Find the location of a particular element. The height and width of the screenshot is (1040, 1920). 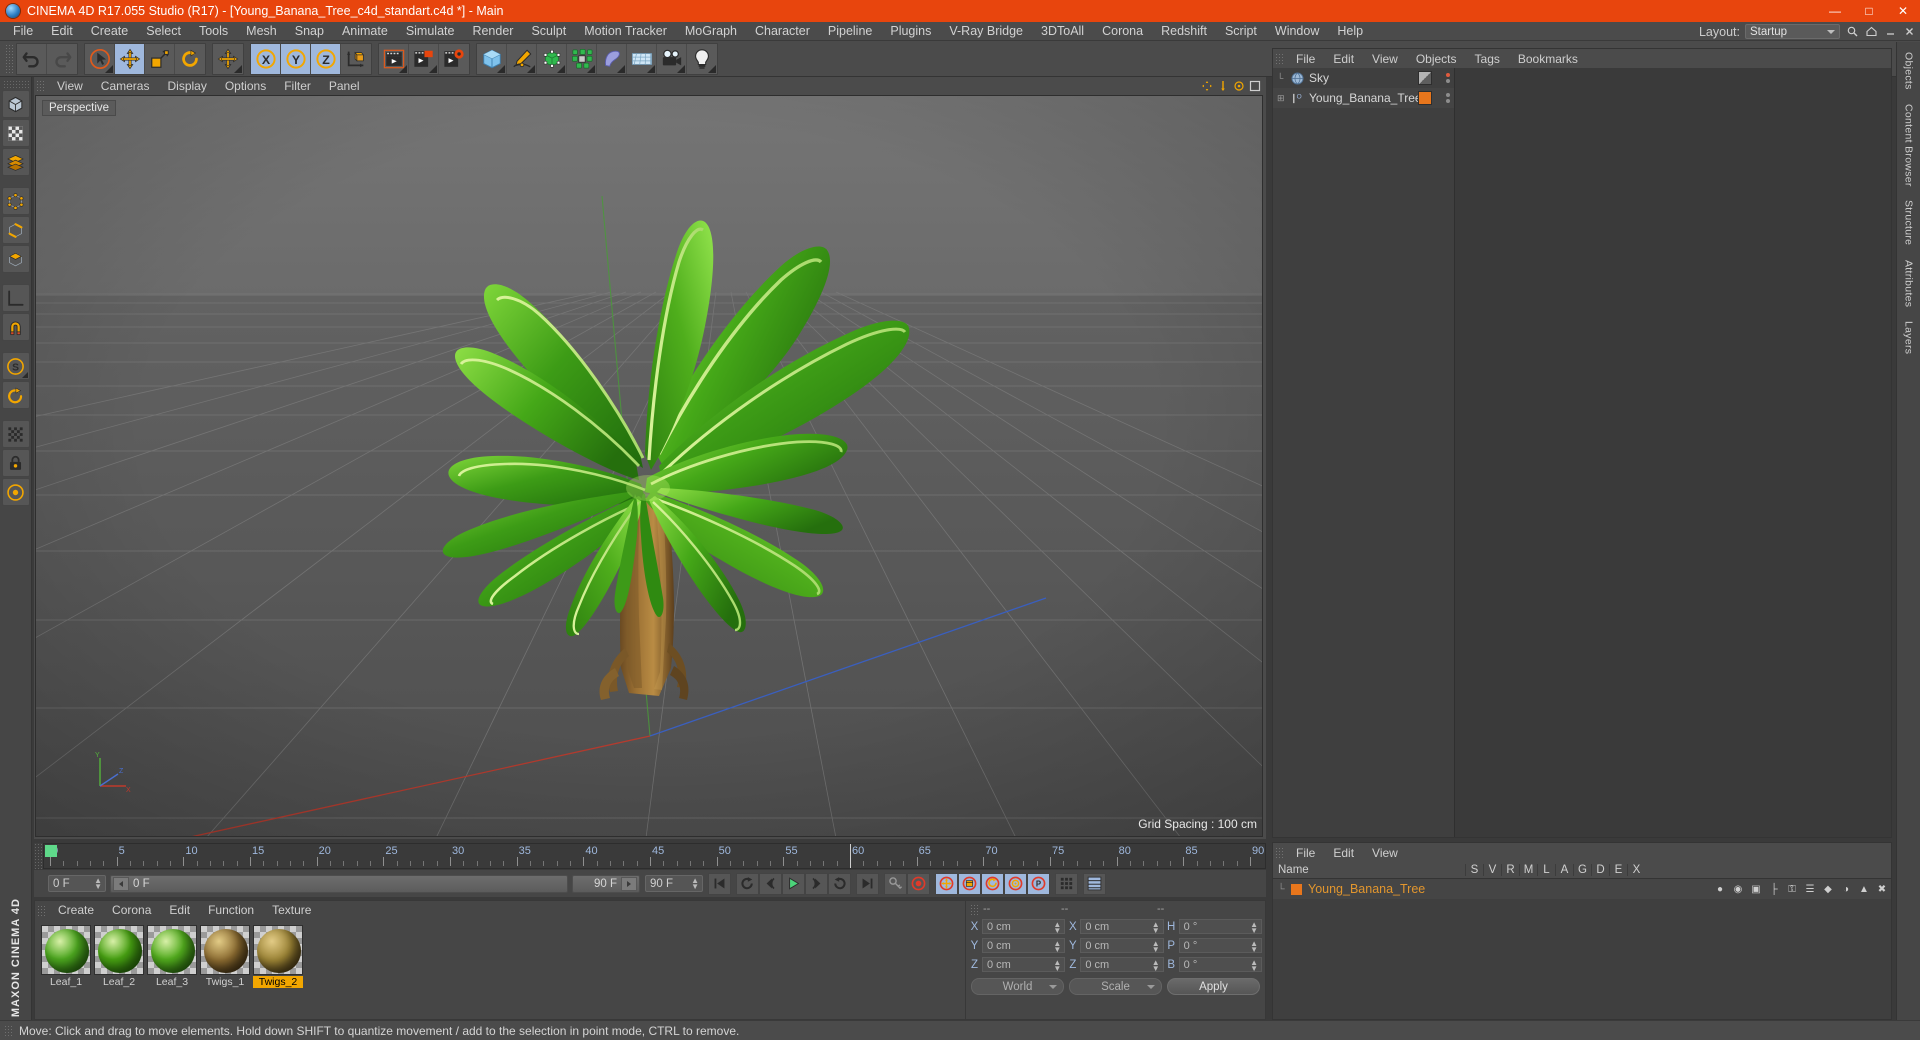

timeline-current-frame-marker is located at coordinates (51, 851).